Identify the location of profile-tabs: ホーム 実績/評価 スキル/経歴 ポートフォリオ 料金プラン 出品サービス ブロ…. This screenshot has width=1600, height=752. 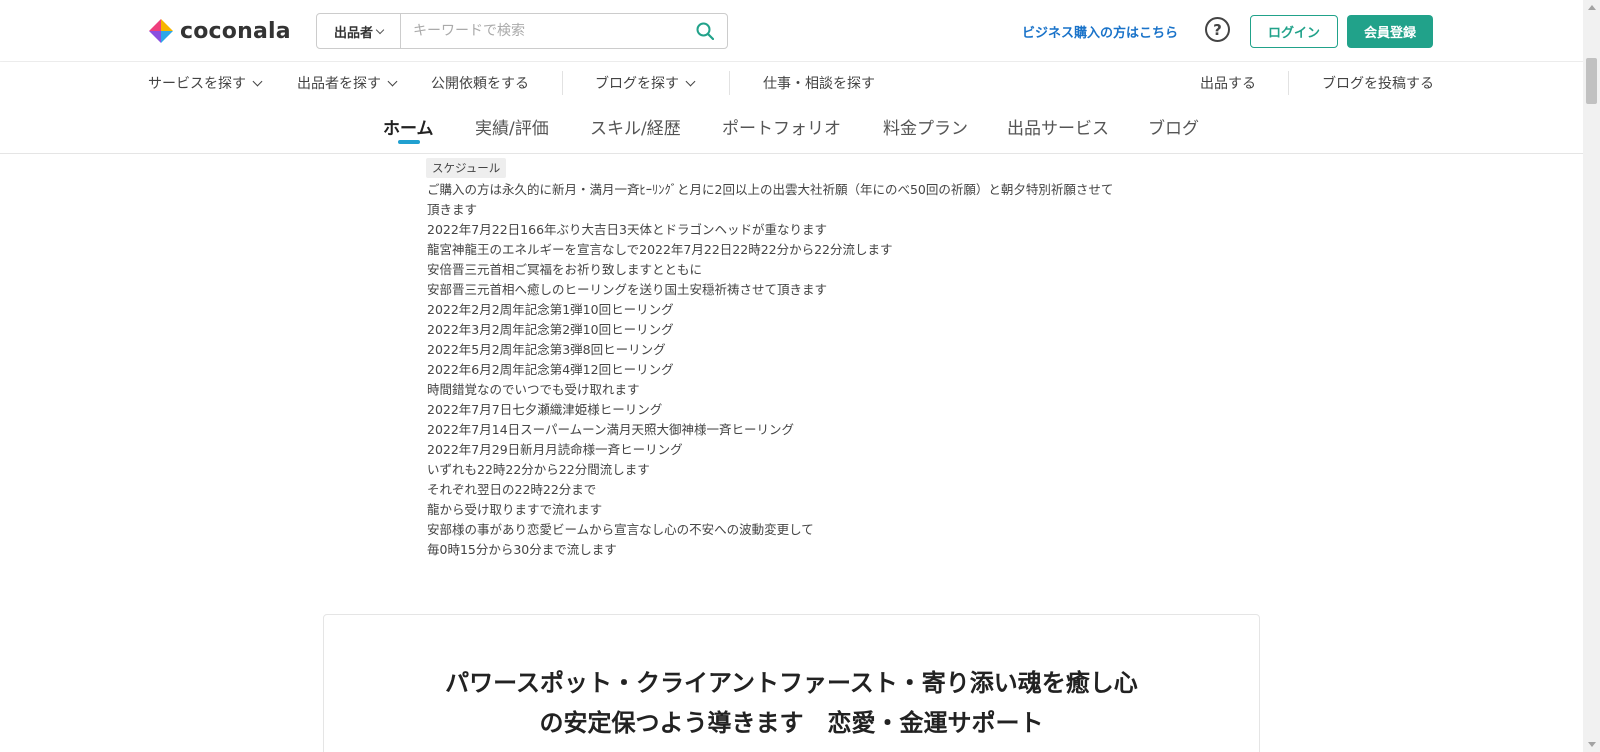
(791, 129).